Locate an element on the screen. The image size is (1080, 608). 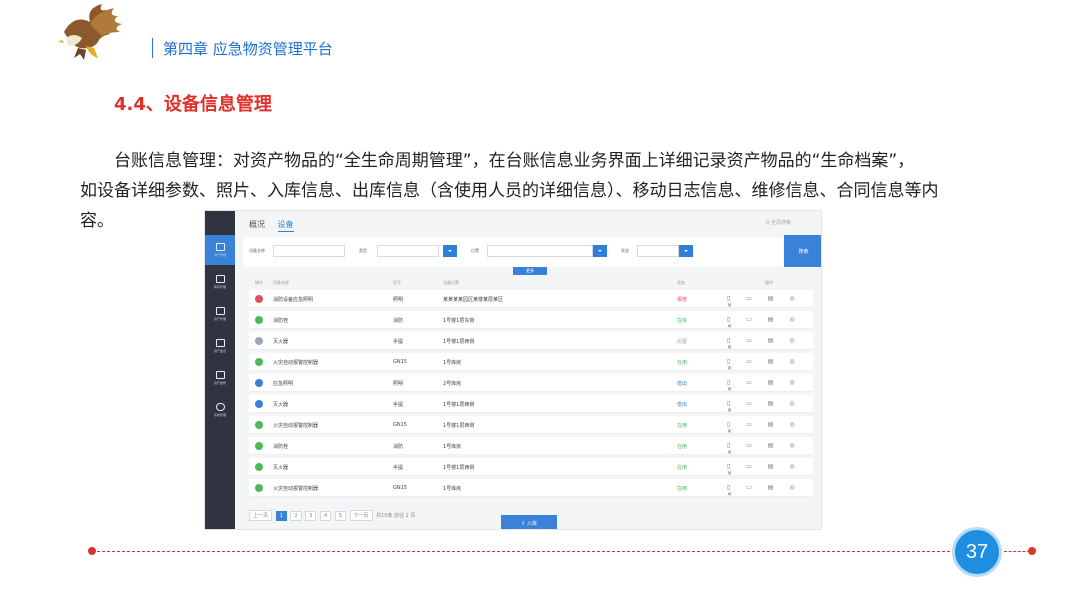
search-button: 搜索 is located at coordinates (802, 251).